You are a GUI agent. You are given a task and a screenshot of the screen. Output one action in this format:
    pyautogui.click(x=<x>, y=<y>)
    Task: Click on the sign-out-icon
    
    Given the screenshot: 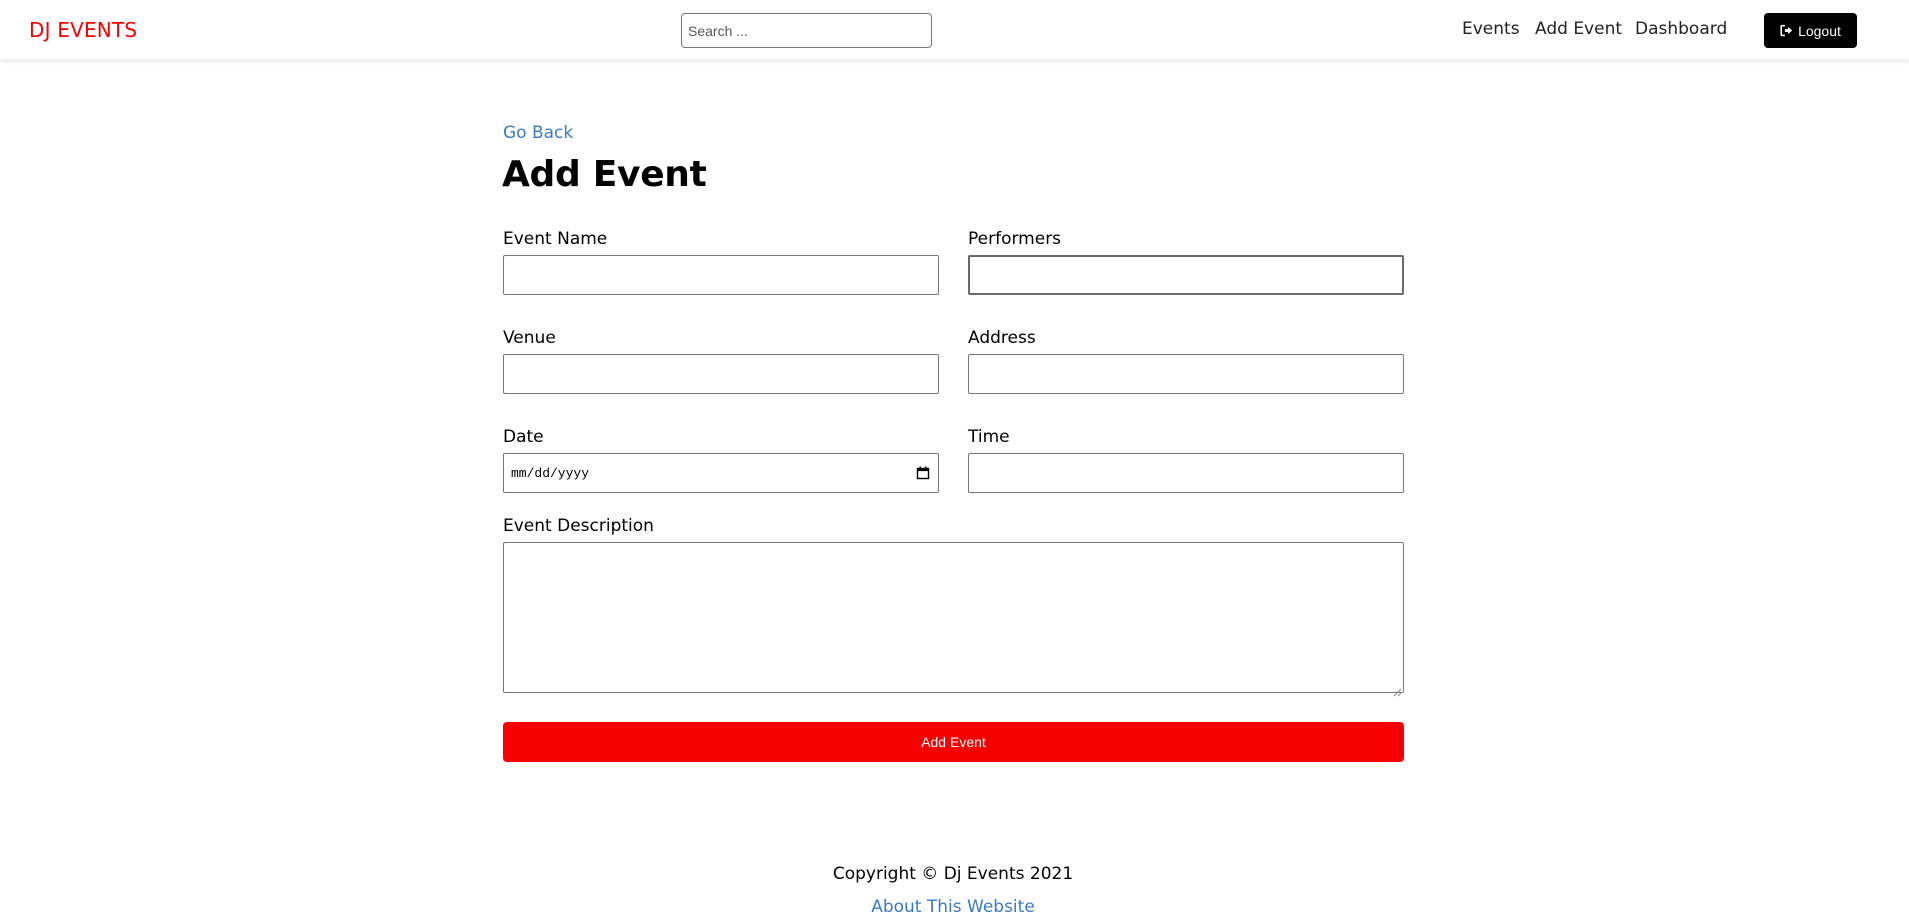 What is the action you would take?
    pyautogui.click(x=1786, y=30)
    